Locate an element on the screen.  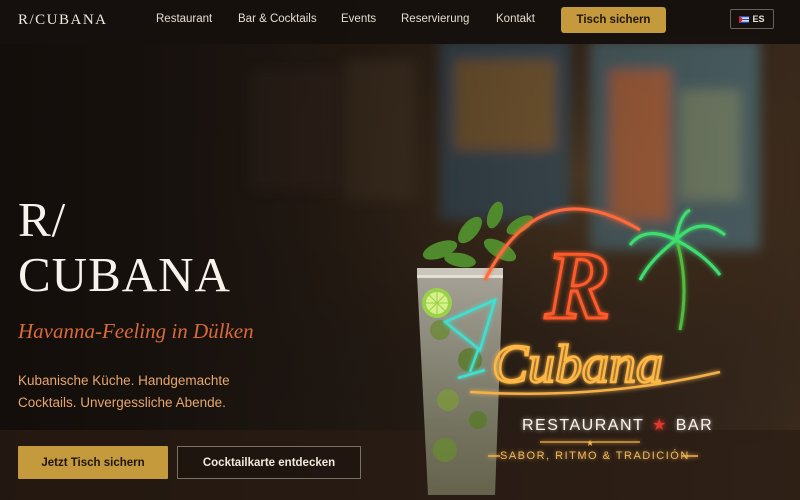
neon-tagline: SABOR, RITMO & TRADICIÓN is located at coordinates (595, 456).